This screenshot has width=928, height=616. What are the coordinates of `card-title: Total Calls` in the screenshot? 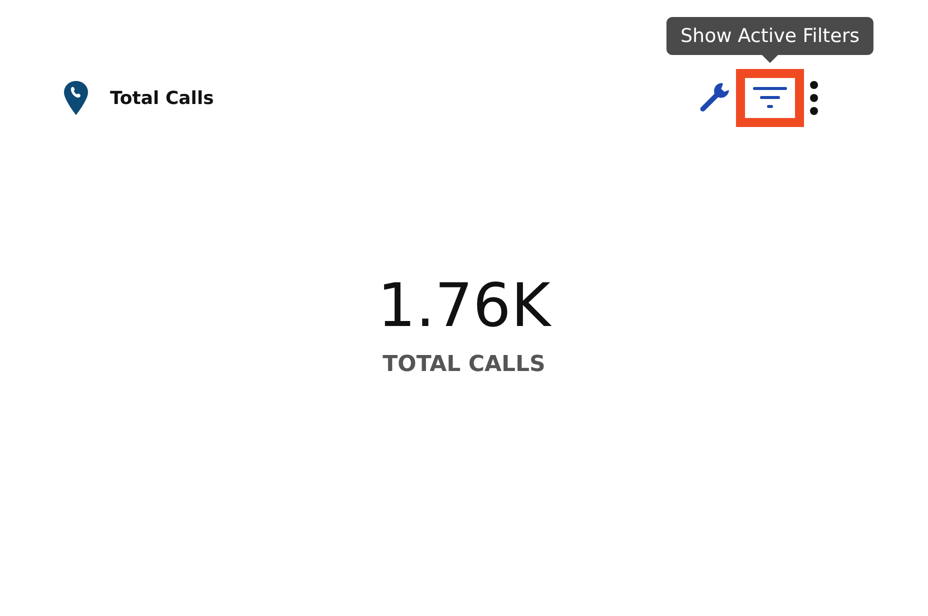 It's located at (162, 98).